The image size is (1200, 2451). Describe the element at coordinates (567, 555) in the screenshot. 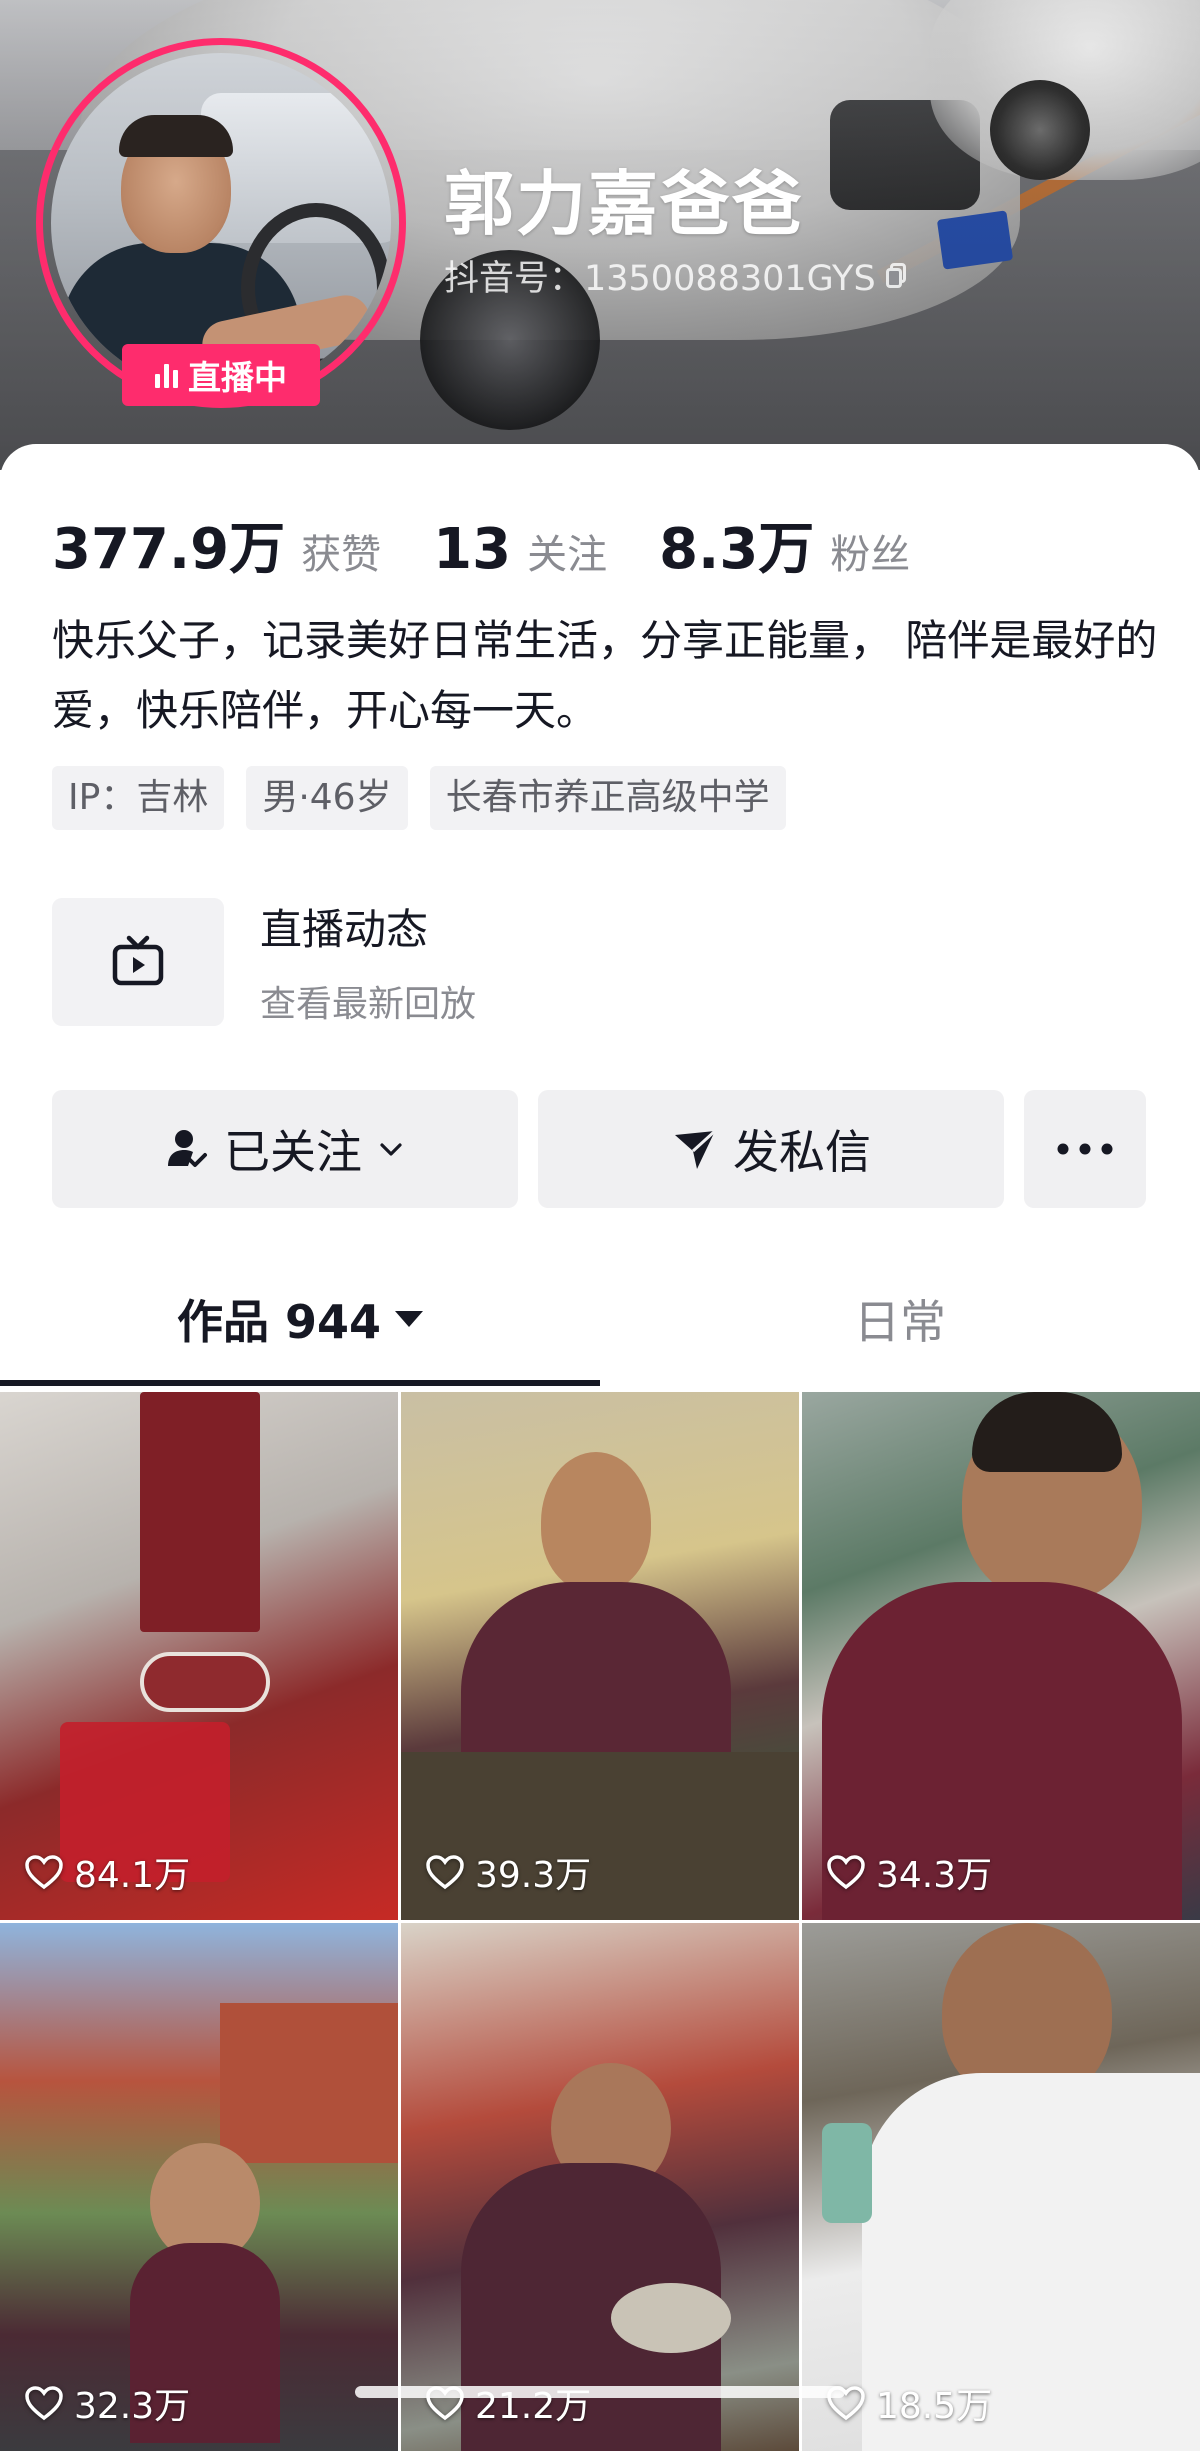

I see `stat-following-label: 关注` at that location.